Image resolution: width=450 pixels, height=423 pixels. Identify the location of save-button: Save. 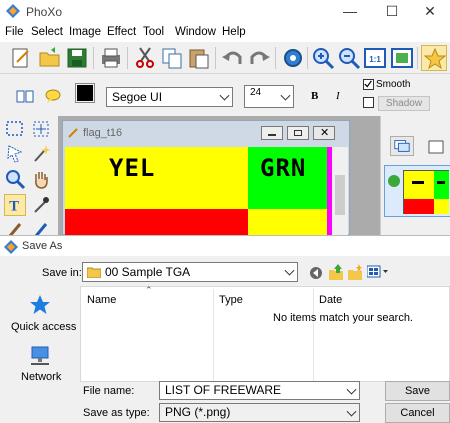
(417, 391).